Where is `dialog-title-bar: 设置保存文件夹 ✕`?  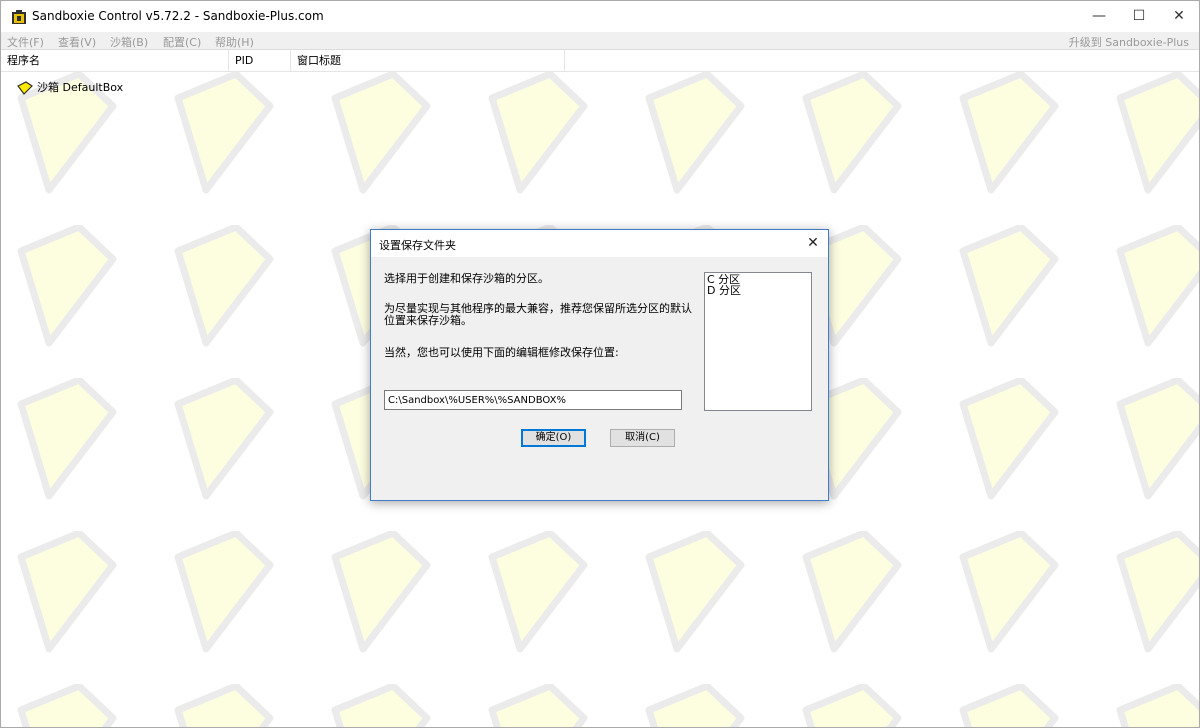
dialog-title-bar: 设置保存文件夹 ✕ is located at coordinates (599, 243).